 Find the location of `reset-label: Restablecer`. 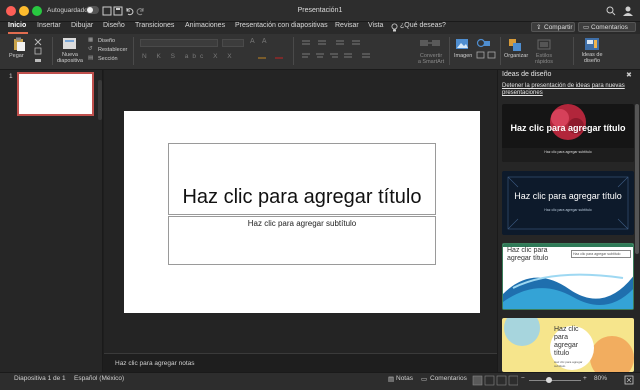

reset-label: Restablecer is located at coordinates (113, 50).